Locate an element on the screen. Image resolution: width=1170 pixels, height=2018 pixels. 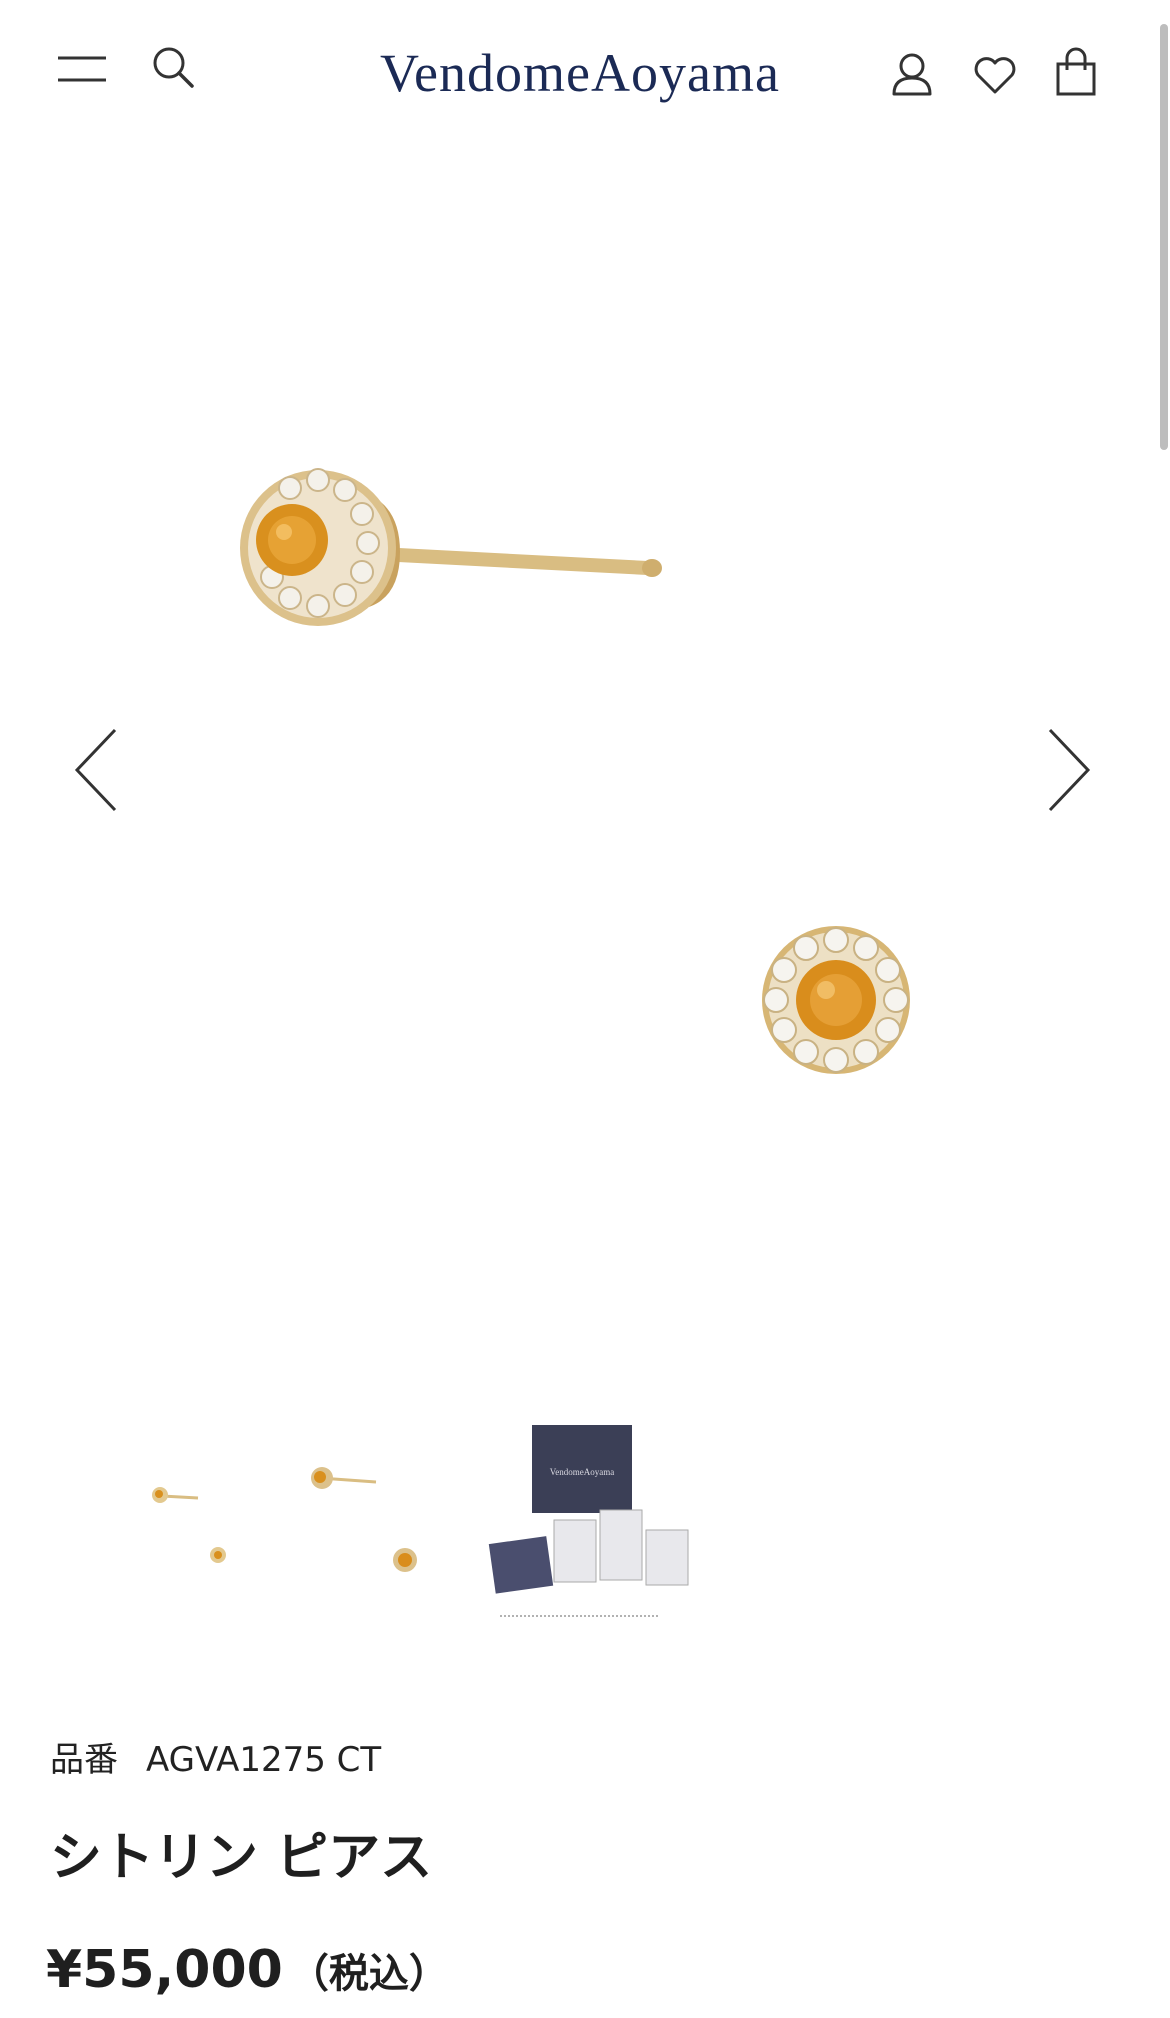
product-code: 品番 AGVA1275 CT is located at coordinates (215, 1756).